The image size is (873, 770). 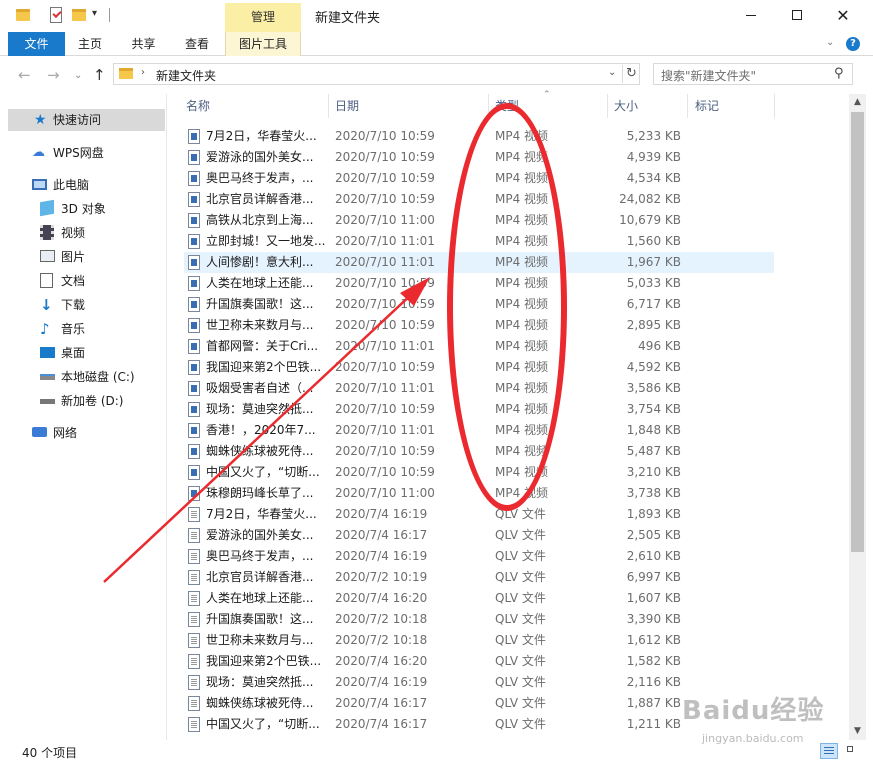 What do you see at coordinates (479, 388) in the screenshot?
I see `file-row: 吸烟受害者自述（... 2020/7/10 11:01 MP4 视频 3,586 KB` at bounding box center [479, 388].